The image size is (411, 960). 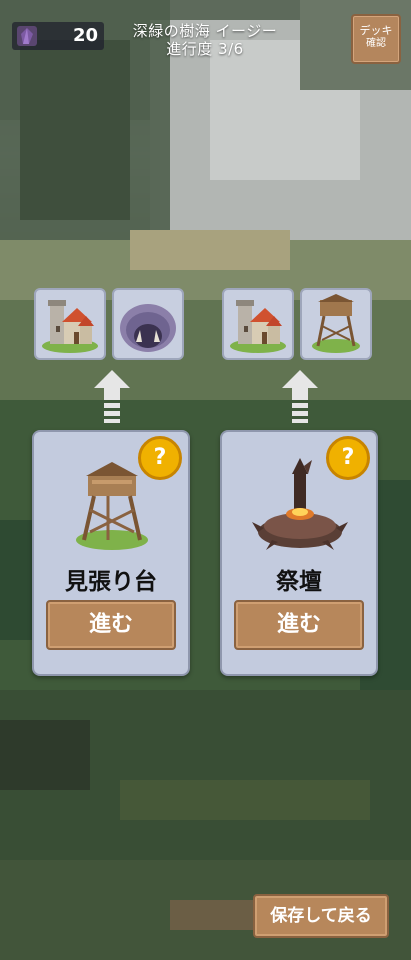 I want to click on choice-name: 見張り台, so click(x=111, y=582).